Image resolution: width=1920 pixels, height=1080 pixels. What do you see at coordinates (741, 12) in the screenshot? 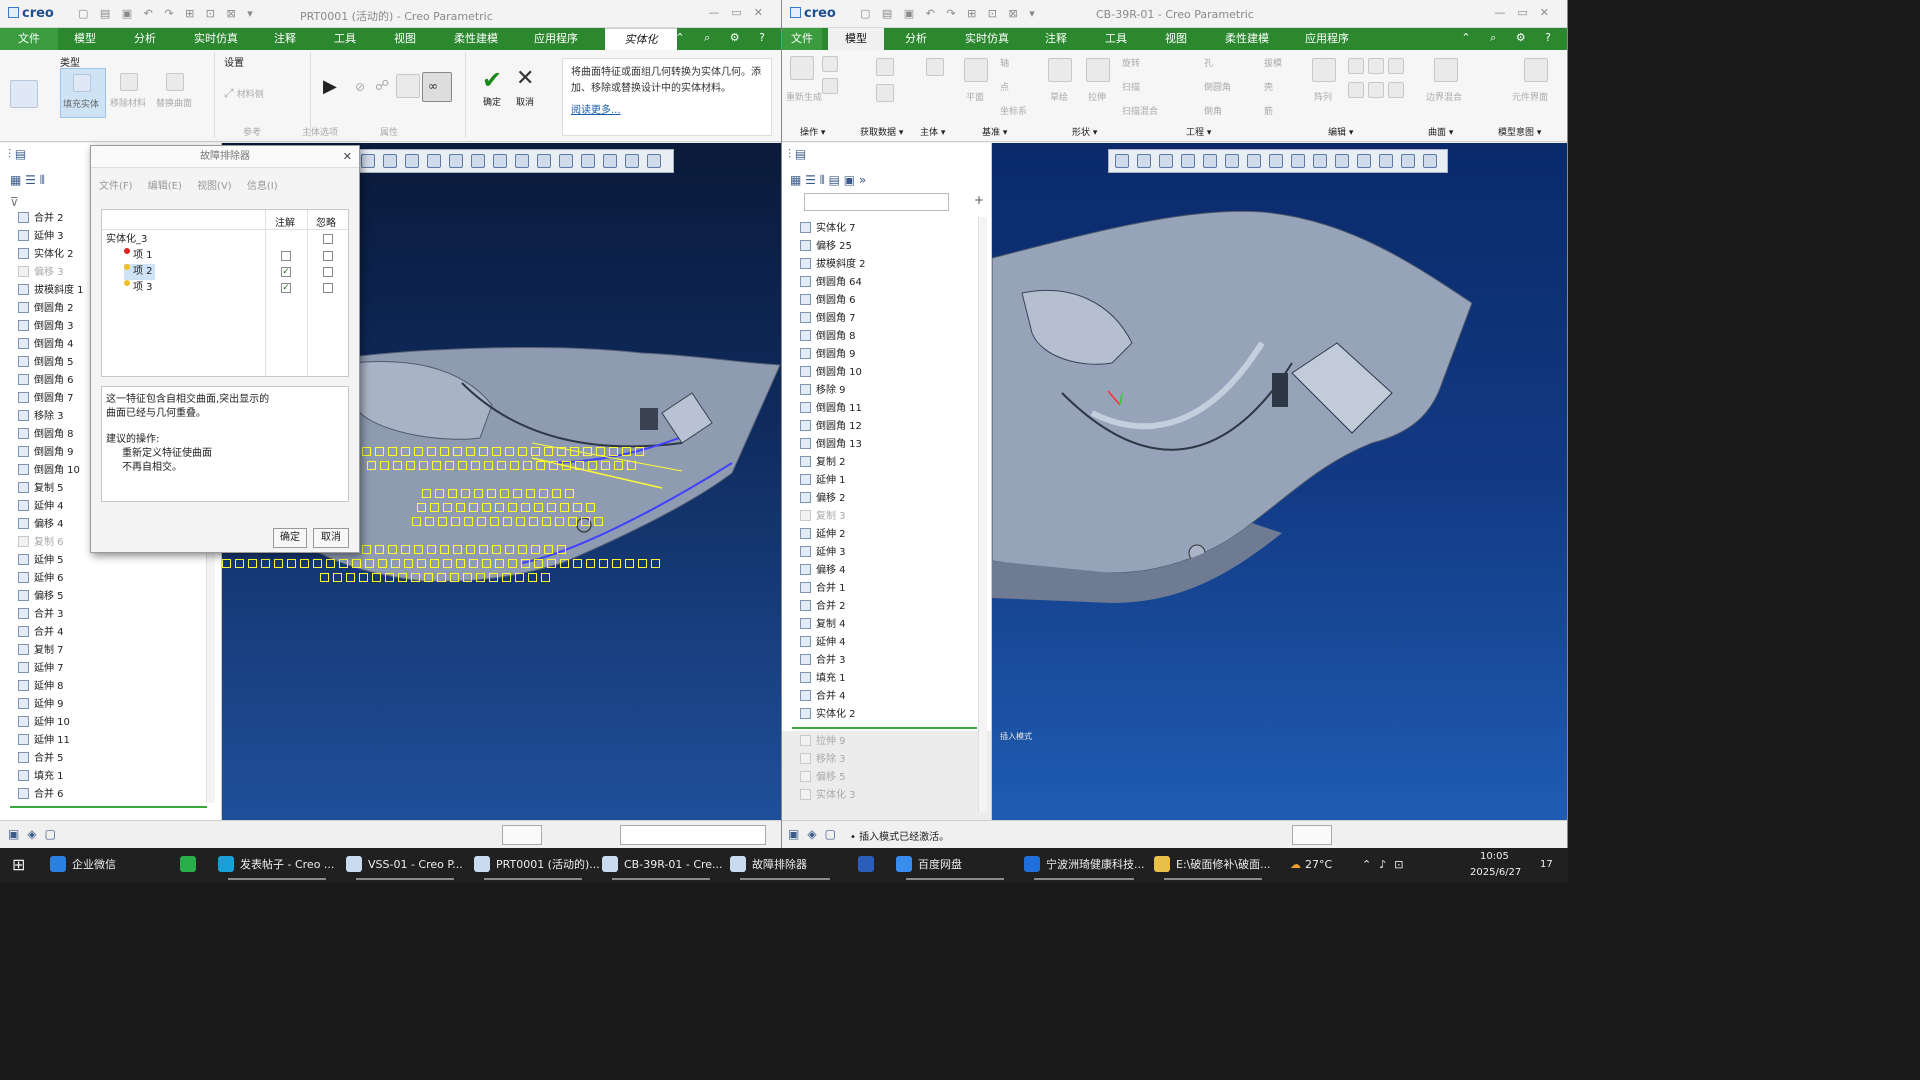
I see `window-controls: —▭✕` at bounding box center [741, 12].